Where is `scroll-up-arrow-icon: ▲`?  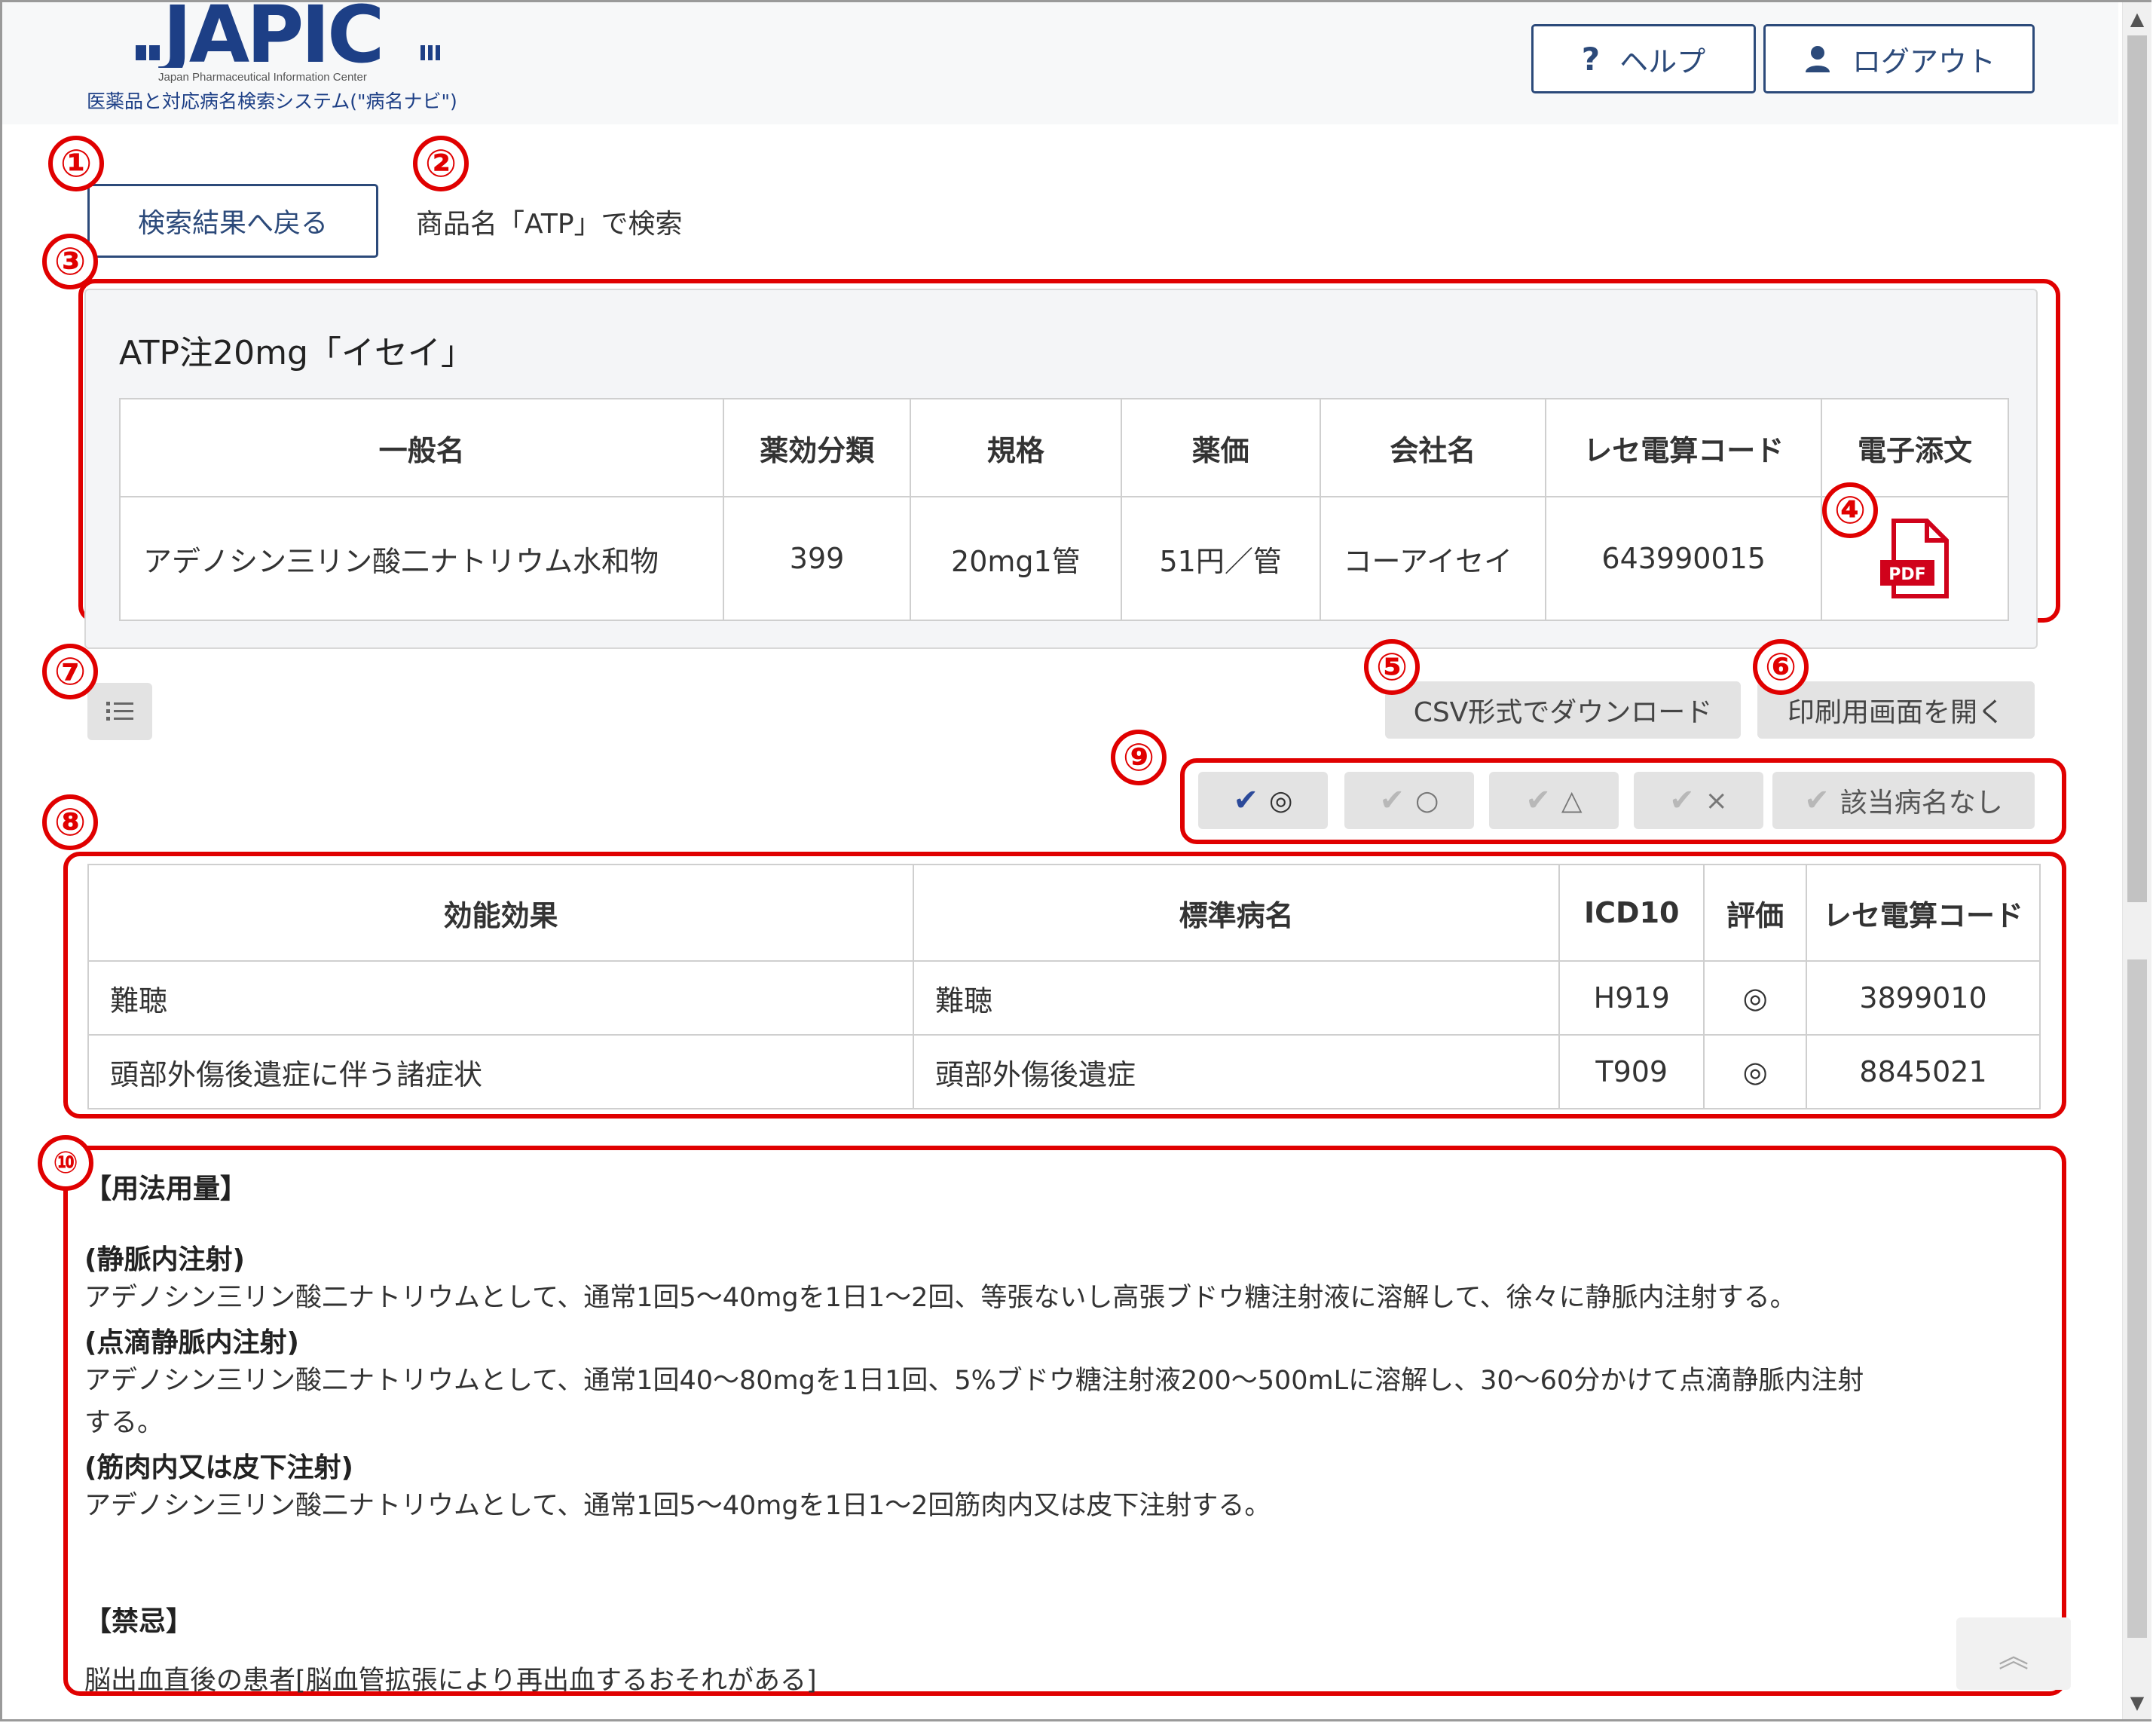
scroll-up-arrow-icon: ▲ is located at coordinates (2137, 18).